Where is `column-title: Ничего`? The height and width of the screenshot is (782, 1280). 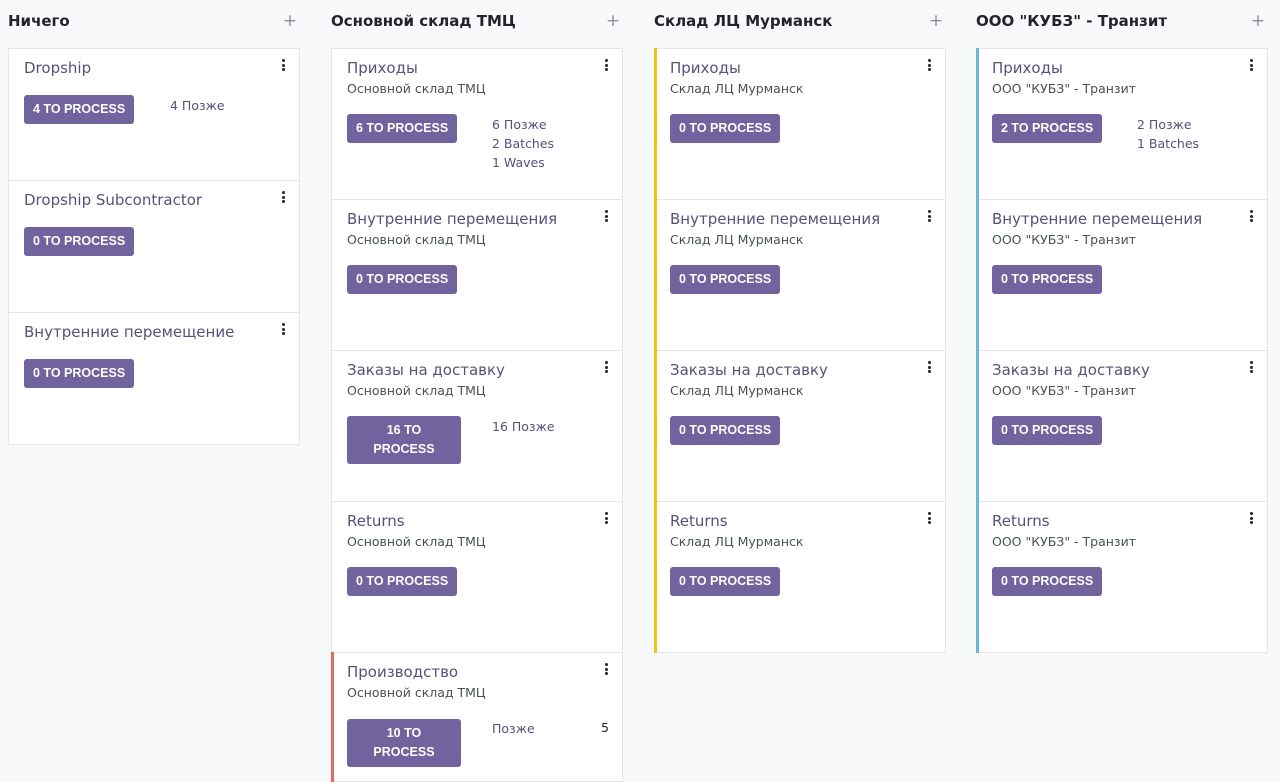
column-title: Ничего is located at coordinates (39, 21).